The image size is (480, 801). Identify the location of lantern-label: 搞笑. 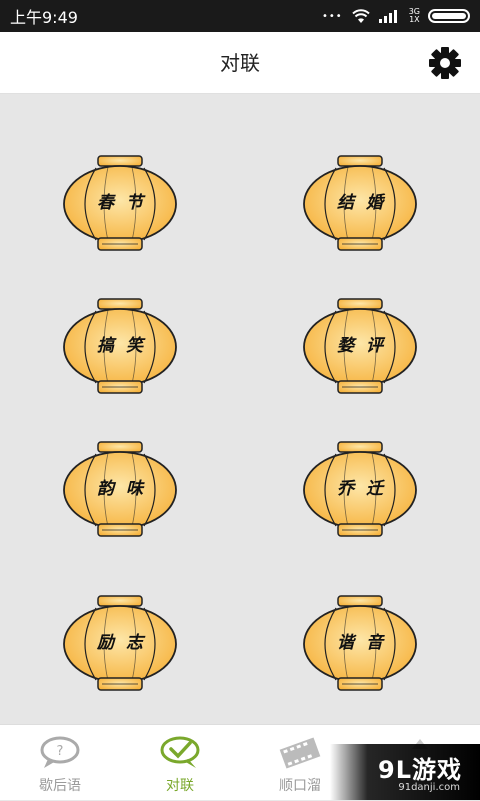
(126, 346).